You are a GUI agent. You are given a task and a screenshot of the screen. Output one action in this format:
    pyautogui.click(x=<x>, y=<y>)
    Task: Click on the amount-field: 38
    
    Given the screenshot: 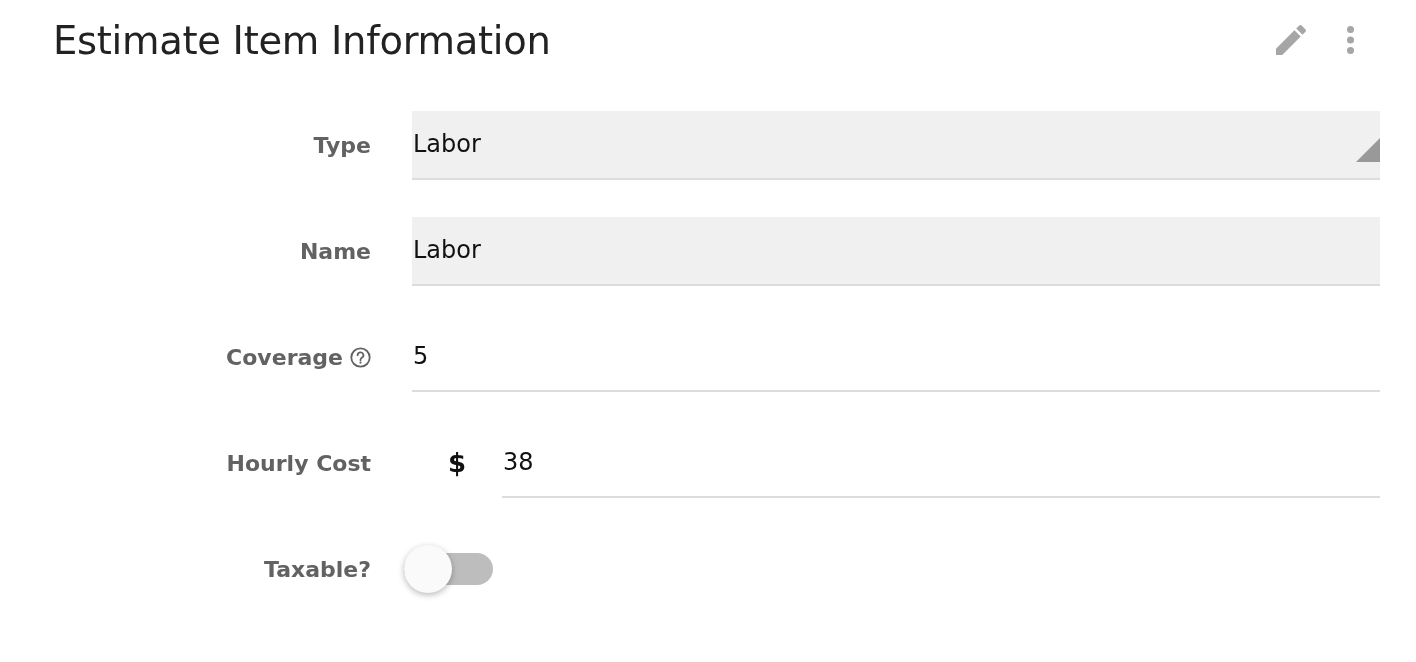 What is the action you would take?
    pyautogui.click(x=941, y=463)
    